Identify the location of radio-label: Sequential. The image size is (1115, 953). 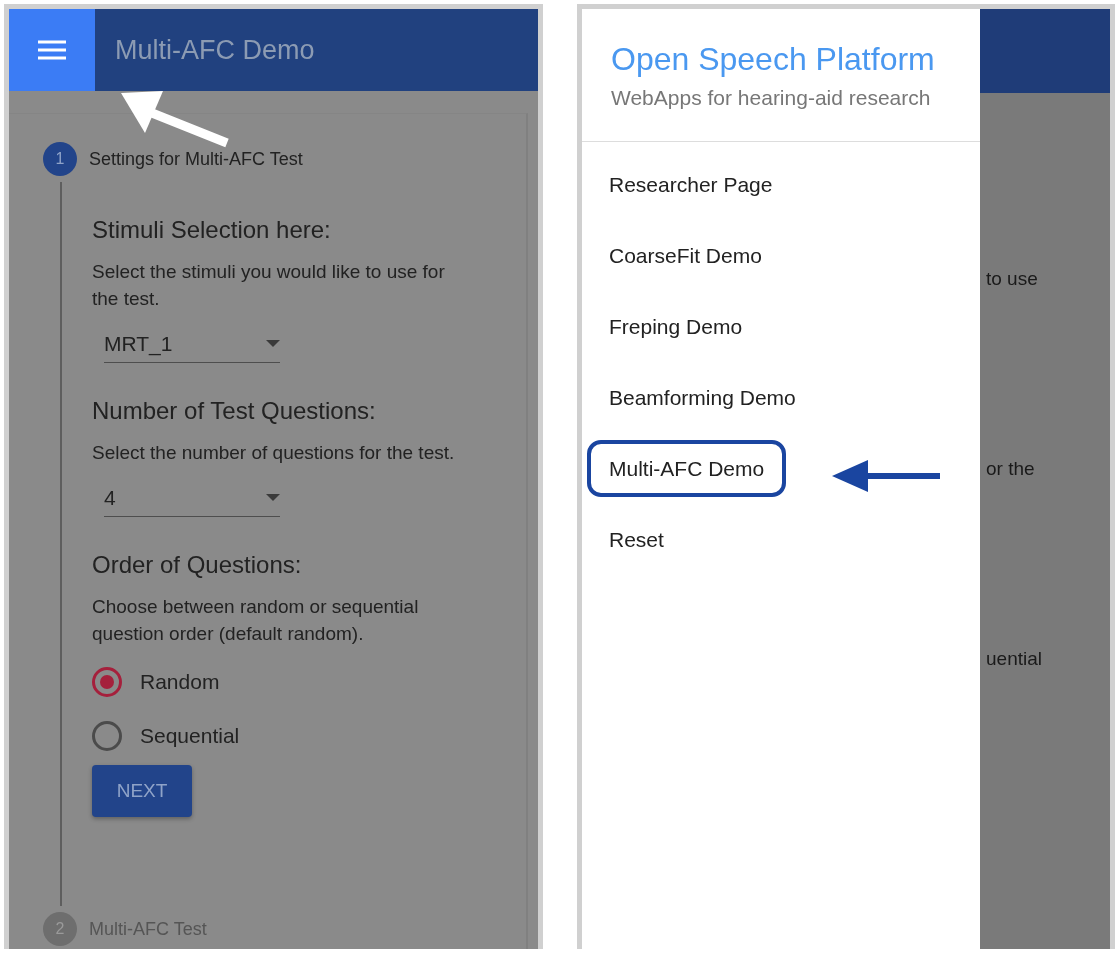
(190, 736).